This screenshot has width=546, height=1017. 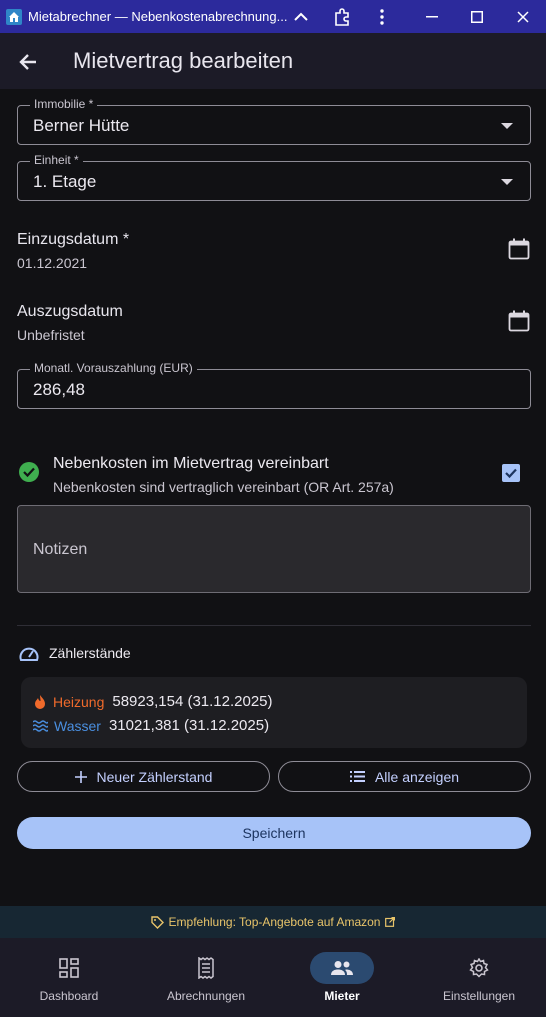 I want to click on nav-label-mieter: Mieter, so click(x=342, y=996).